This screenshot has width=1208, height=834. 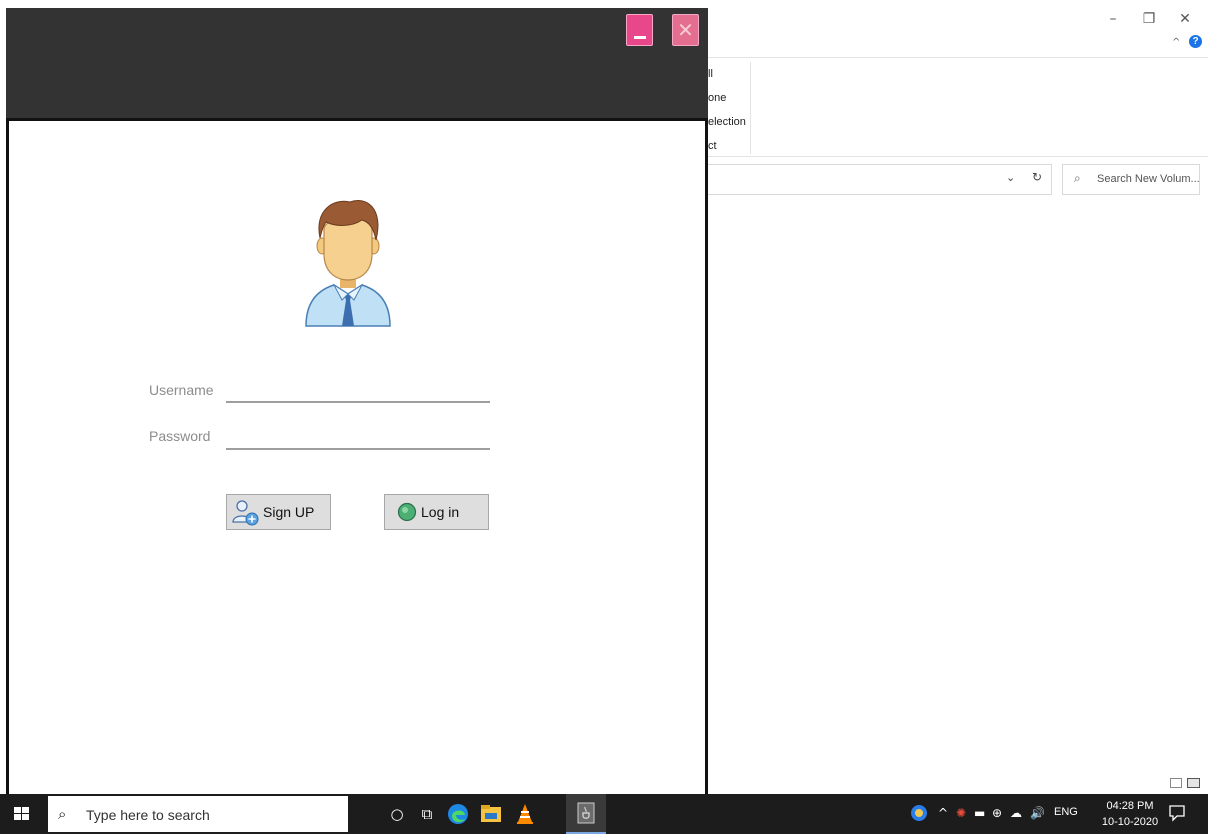 I want to click on antivirus-icon: ✺, so click(x=961, y=813).